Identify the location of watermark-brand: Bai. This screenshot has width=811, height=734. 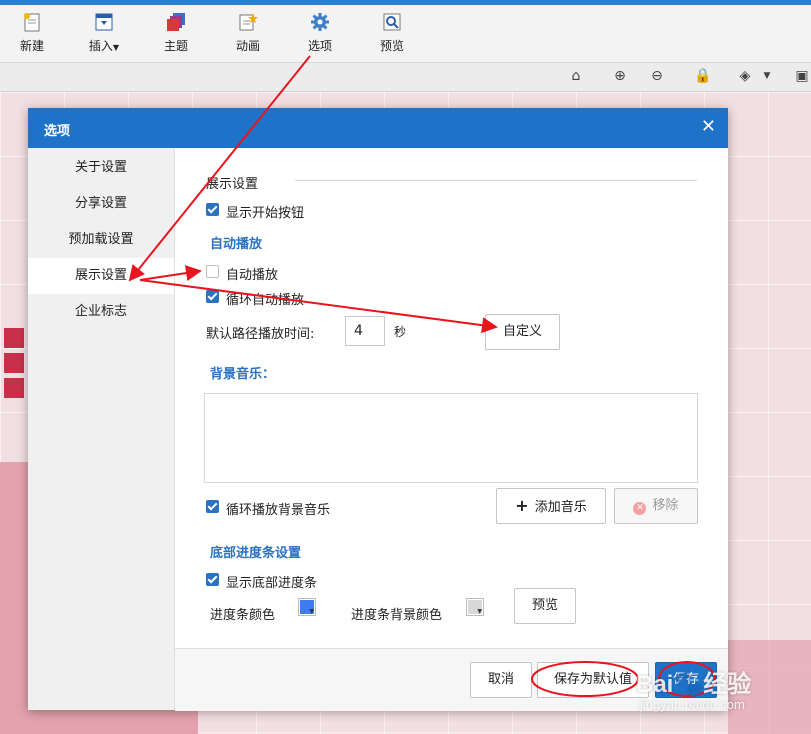
(655, 684).